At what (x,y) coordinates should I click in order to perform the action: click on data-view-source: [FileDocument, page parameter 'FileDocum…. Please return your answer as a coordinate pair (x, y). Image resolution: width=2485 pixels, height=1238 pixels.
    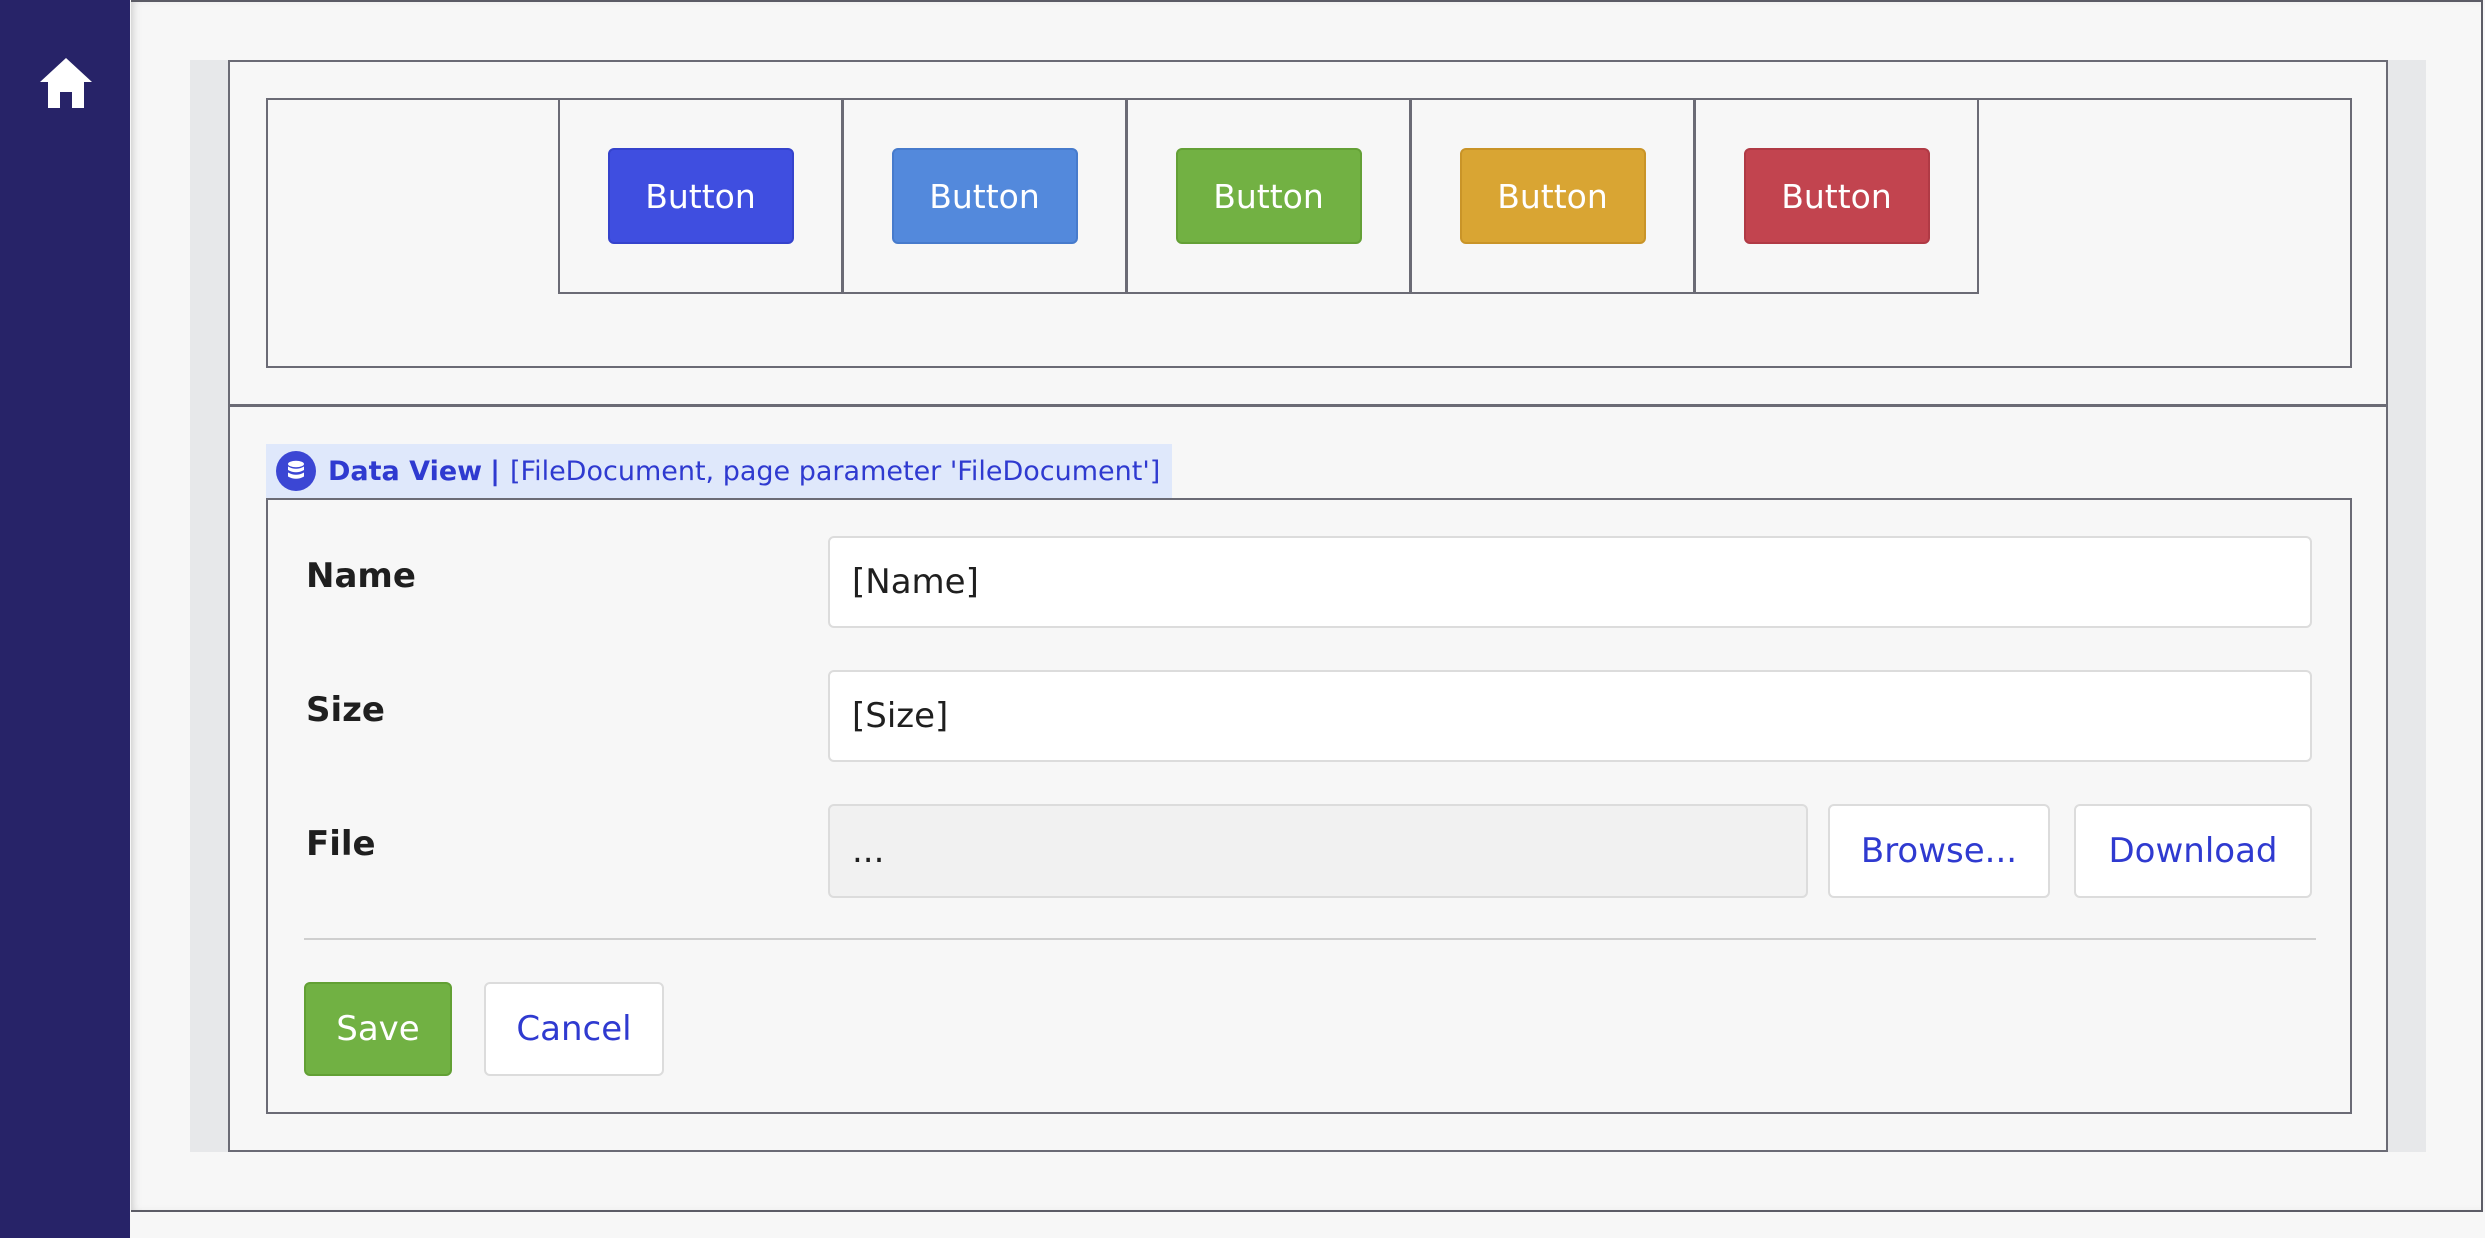
    Looking at the image, I should click on (835, 471).